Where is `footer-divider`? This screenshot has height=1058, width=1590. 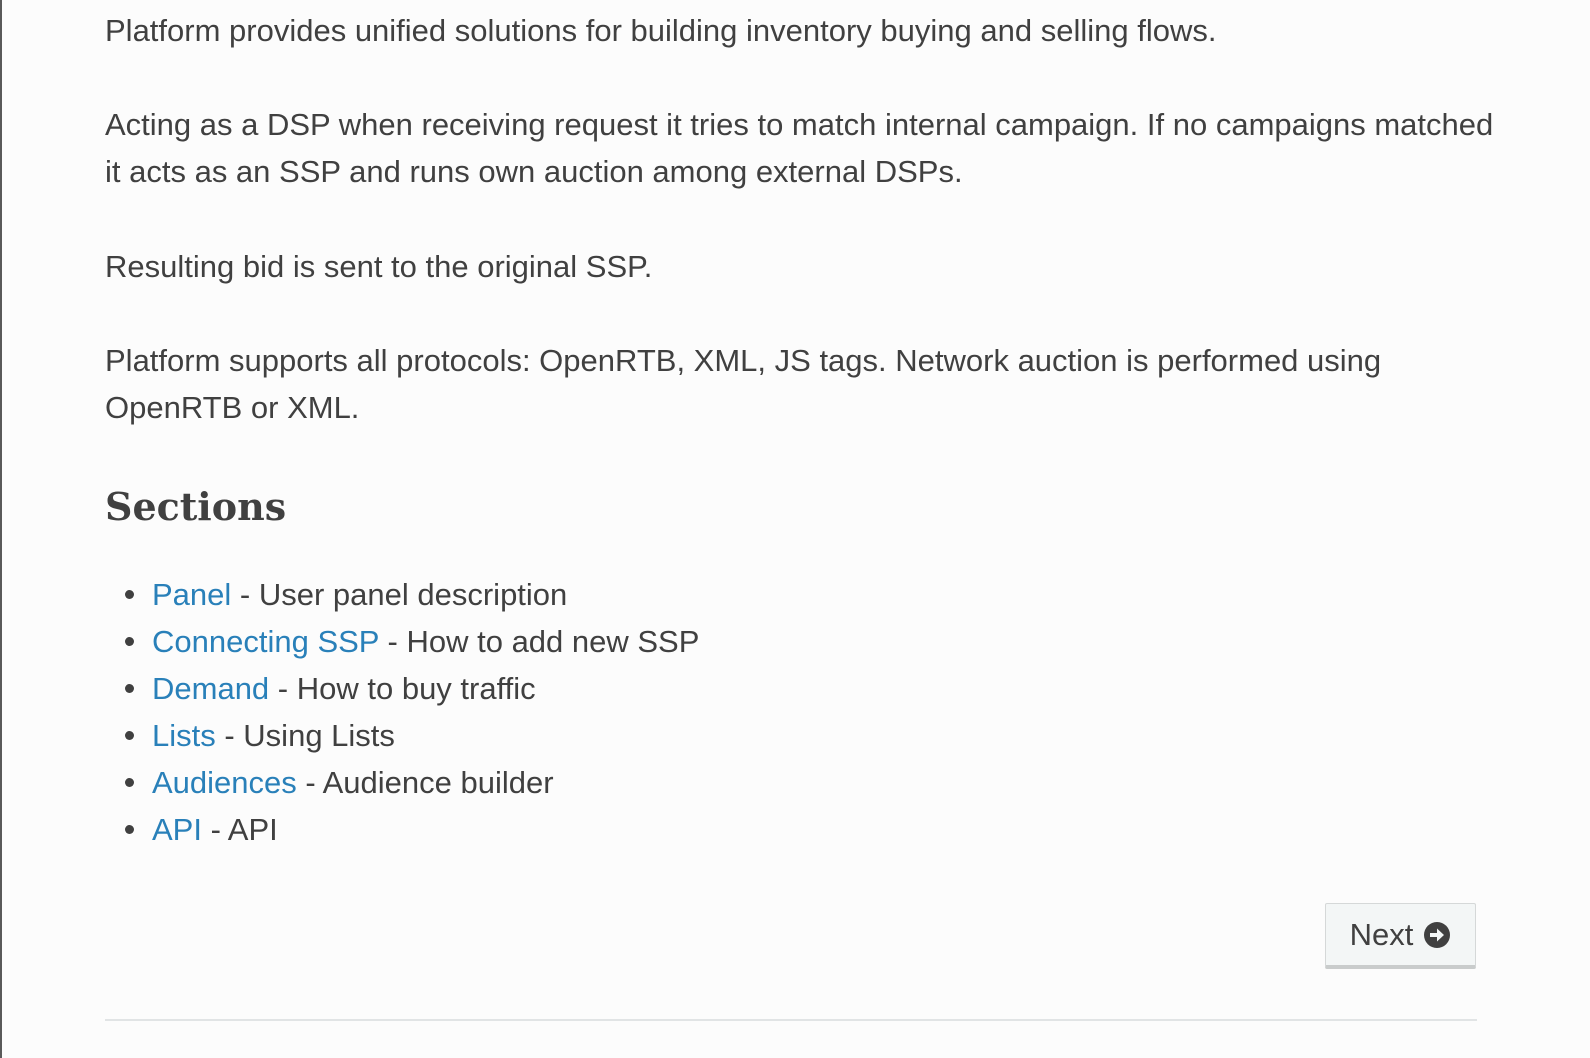 footer-divider is located at coordinates (791, 1020).